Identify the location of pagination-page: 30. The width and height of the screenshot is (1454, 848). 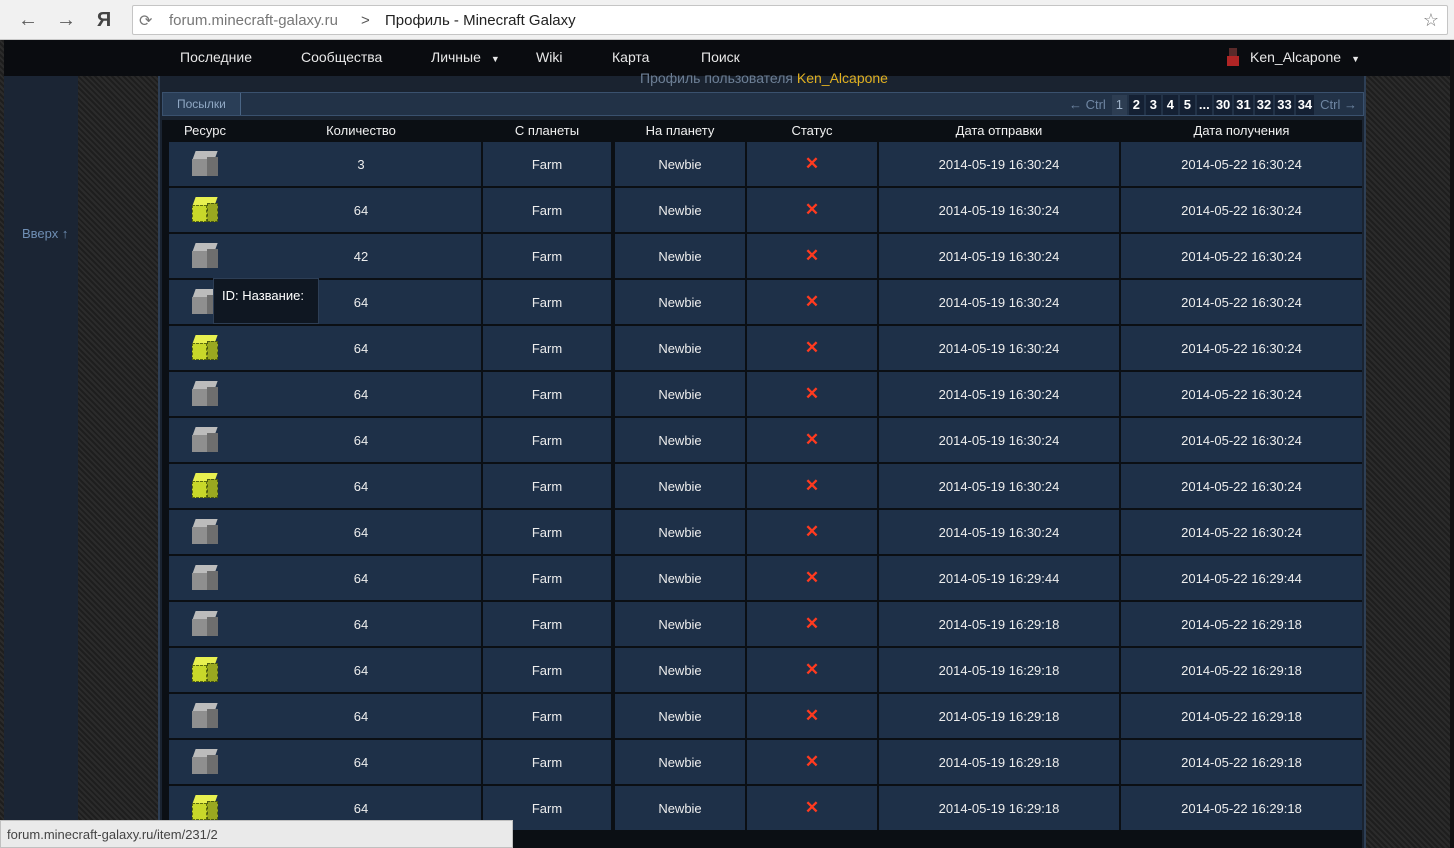
(1223, 105).